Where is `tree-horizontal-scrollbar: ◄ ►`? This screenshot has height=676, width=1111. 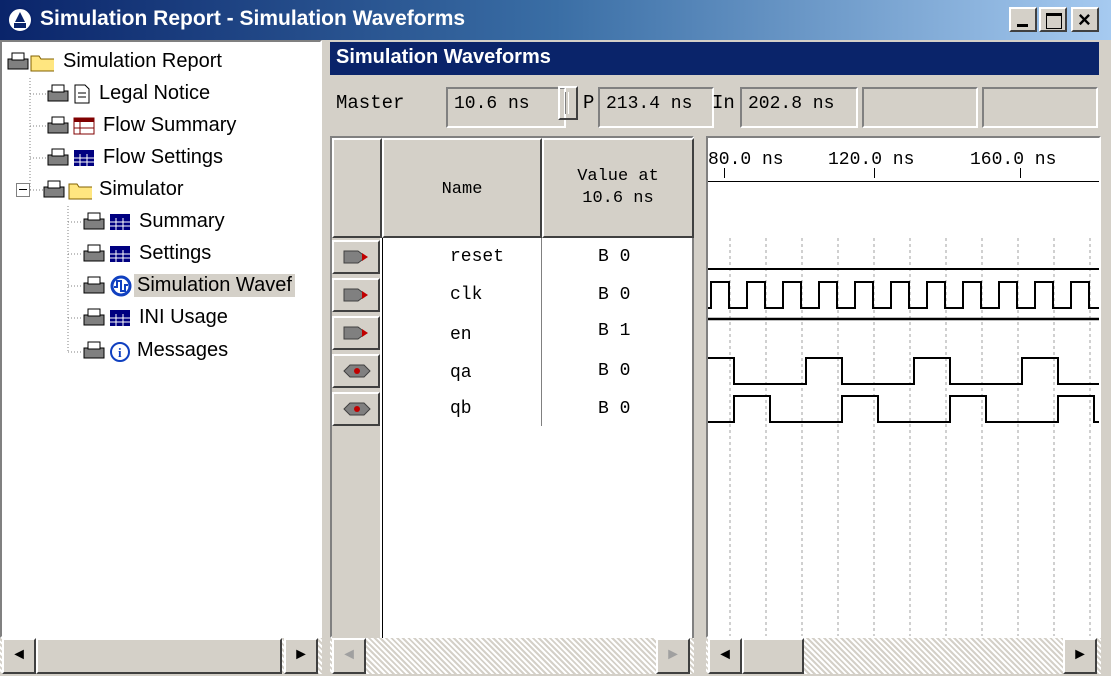 tree-horizontal-scrollbar: ◄ ► is located at coordinates (161, 656).